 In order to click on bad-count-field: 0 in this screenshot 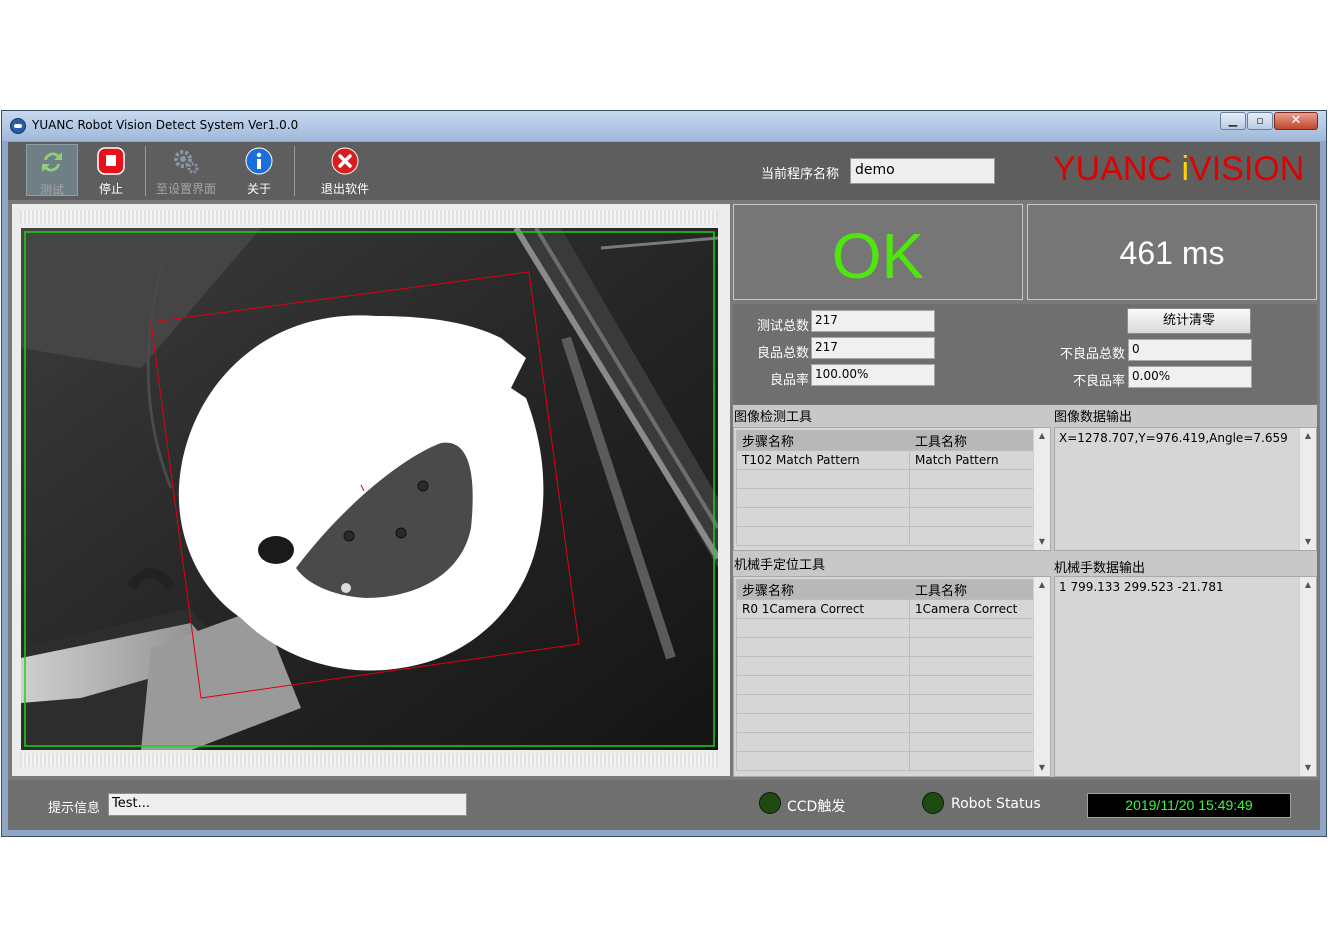, I will do `click(1190, 350)`.